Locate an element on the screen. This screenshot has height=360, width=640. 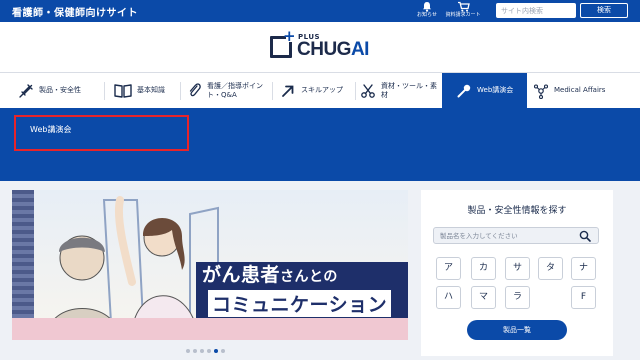
molecule-icon is located at coordinates (541, 91).